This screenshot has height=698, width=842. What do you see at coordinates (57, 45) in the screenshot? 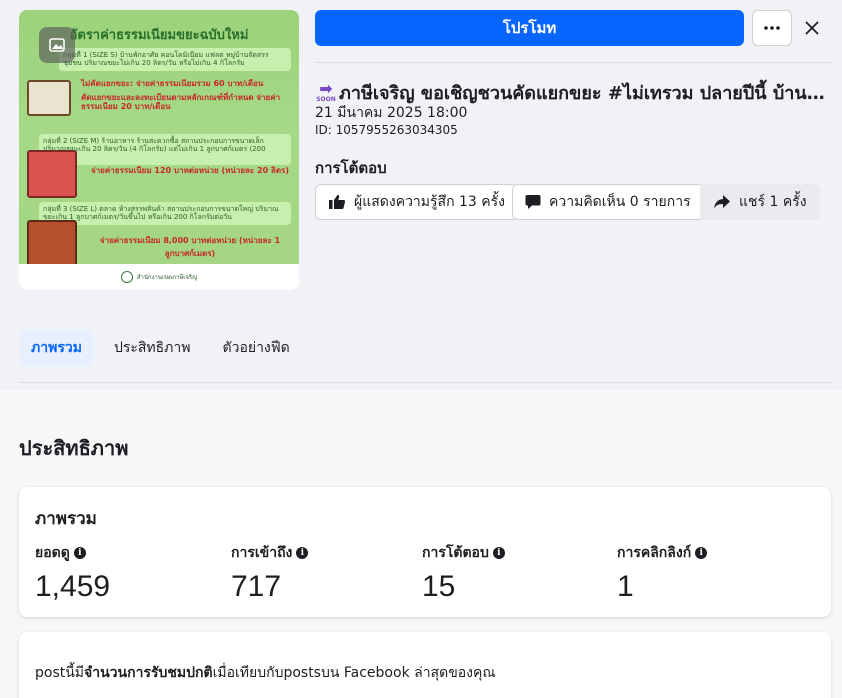
I see `image-icon` at bounding box center [57, 45].